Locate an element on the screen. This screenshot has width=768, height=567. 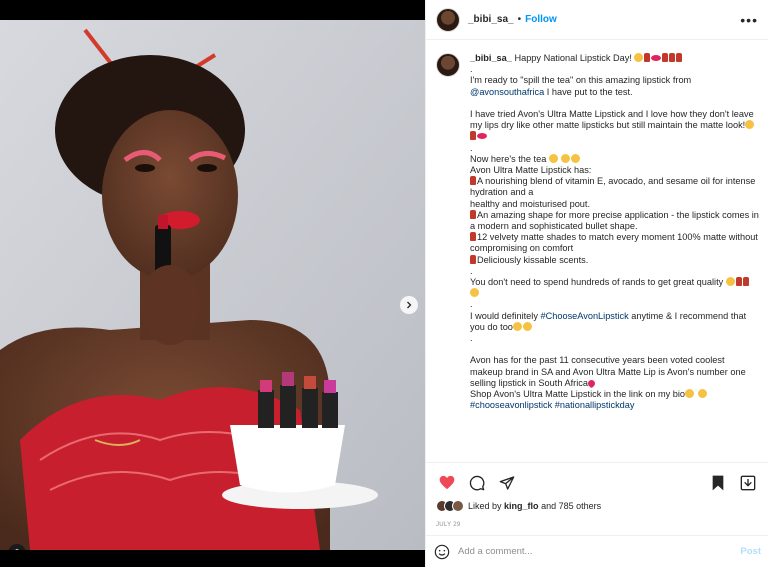
caption-line: #chooseavonlipstick #nationallipstickday is located at coordinates (614, 405).